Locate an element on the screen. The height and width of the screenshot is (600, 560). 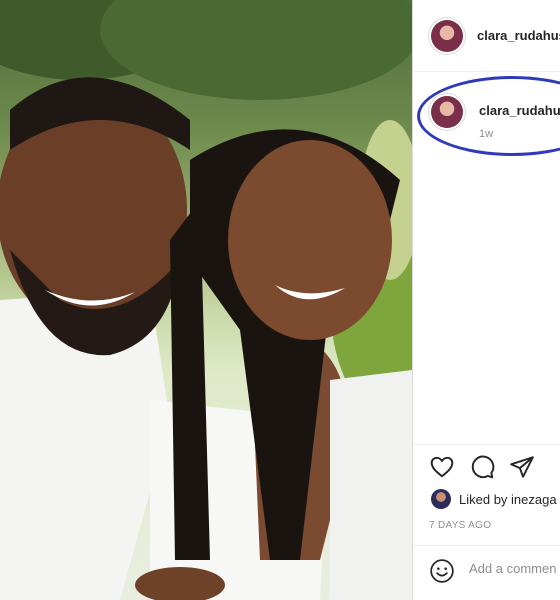
action-bar is located at coordinates (482, 467).